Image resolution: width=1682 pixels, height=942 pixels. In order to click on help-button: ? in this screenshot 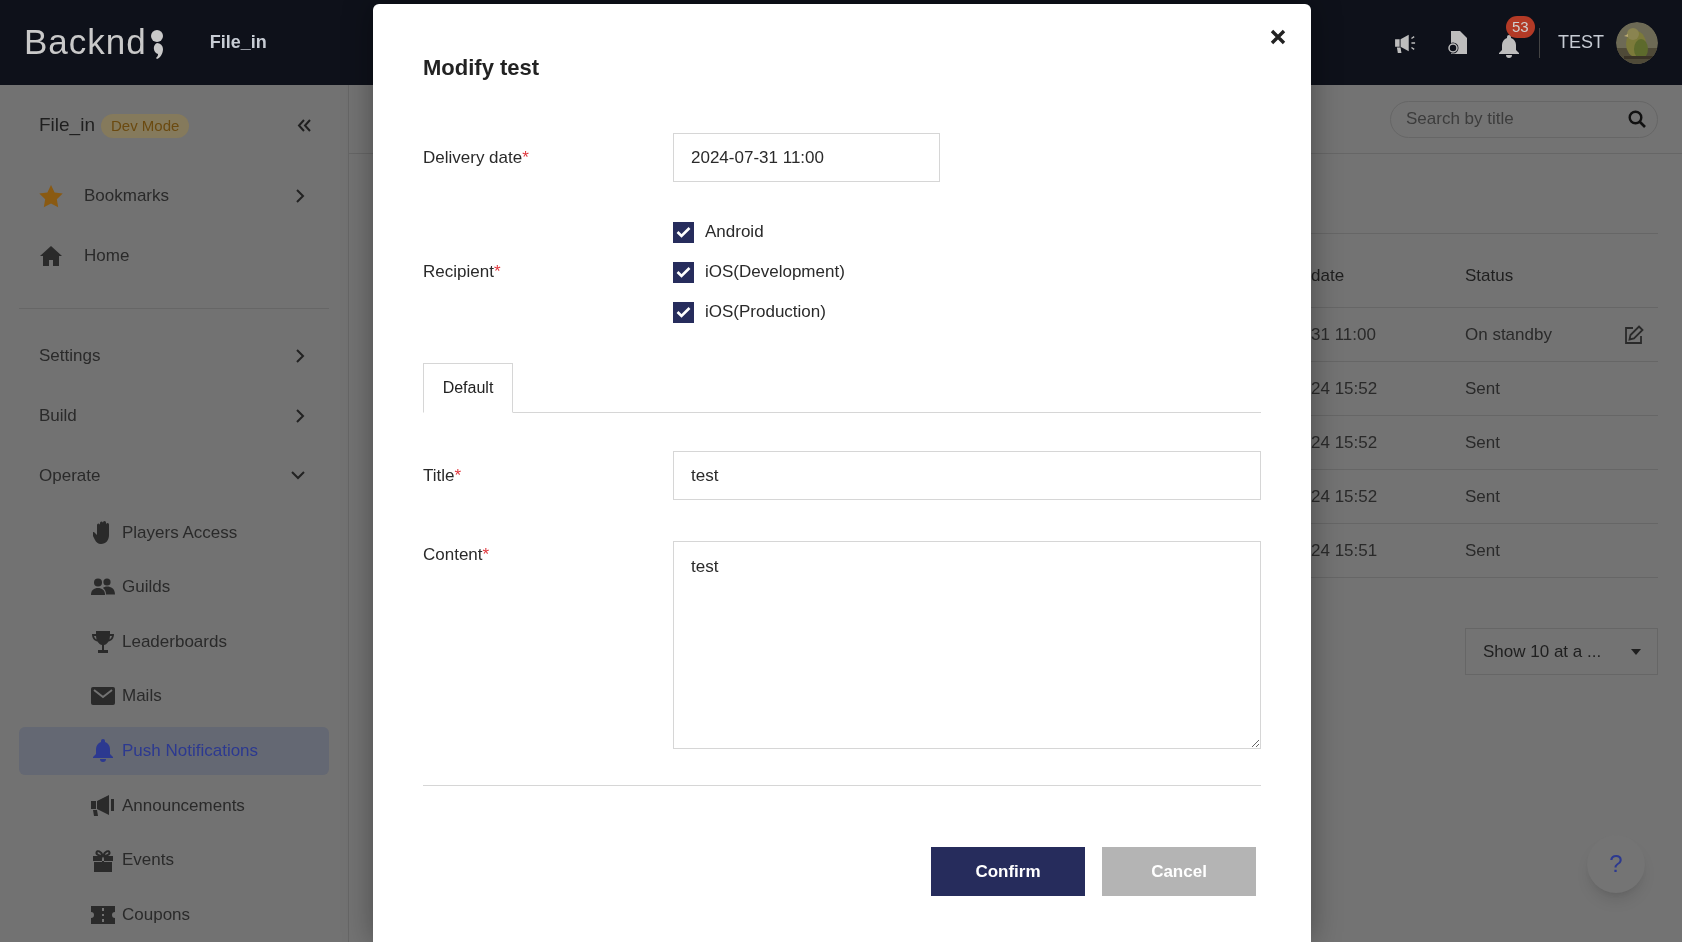, I will do `click(1616, 864)`.